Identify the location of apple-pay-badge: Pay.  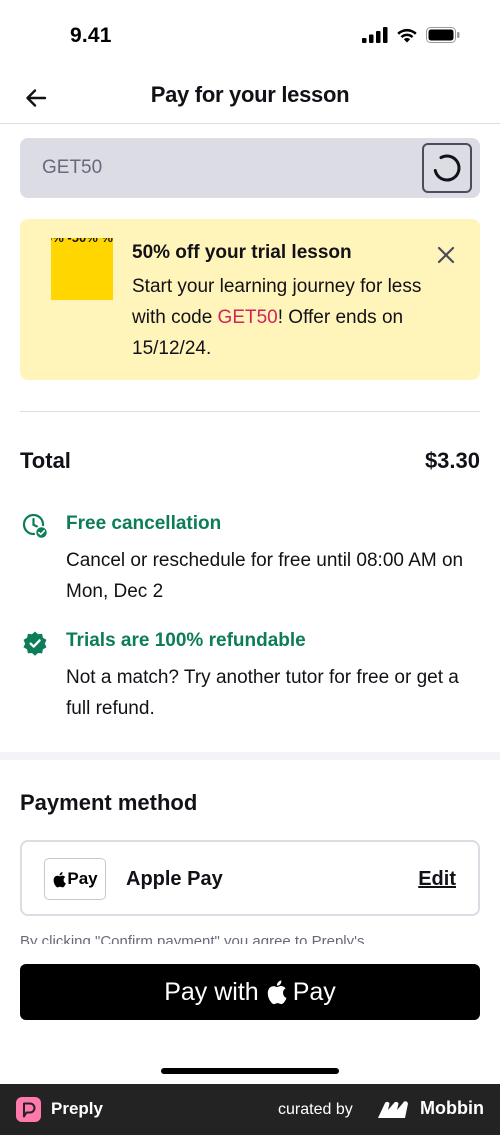
(75, 879).